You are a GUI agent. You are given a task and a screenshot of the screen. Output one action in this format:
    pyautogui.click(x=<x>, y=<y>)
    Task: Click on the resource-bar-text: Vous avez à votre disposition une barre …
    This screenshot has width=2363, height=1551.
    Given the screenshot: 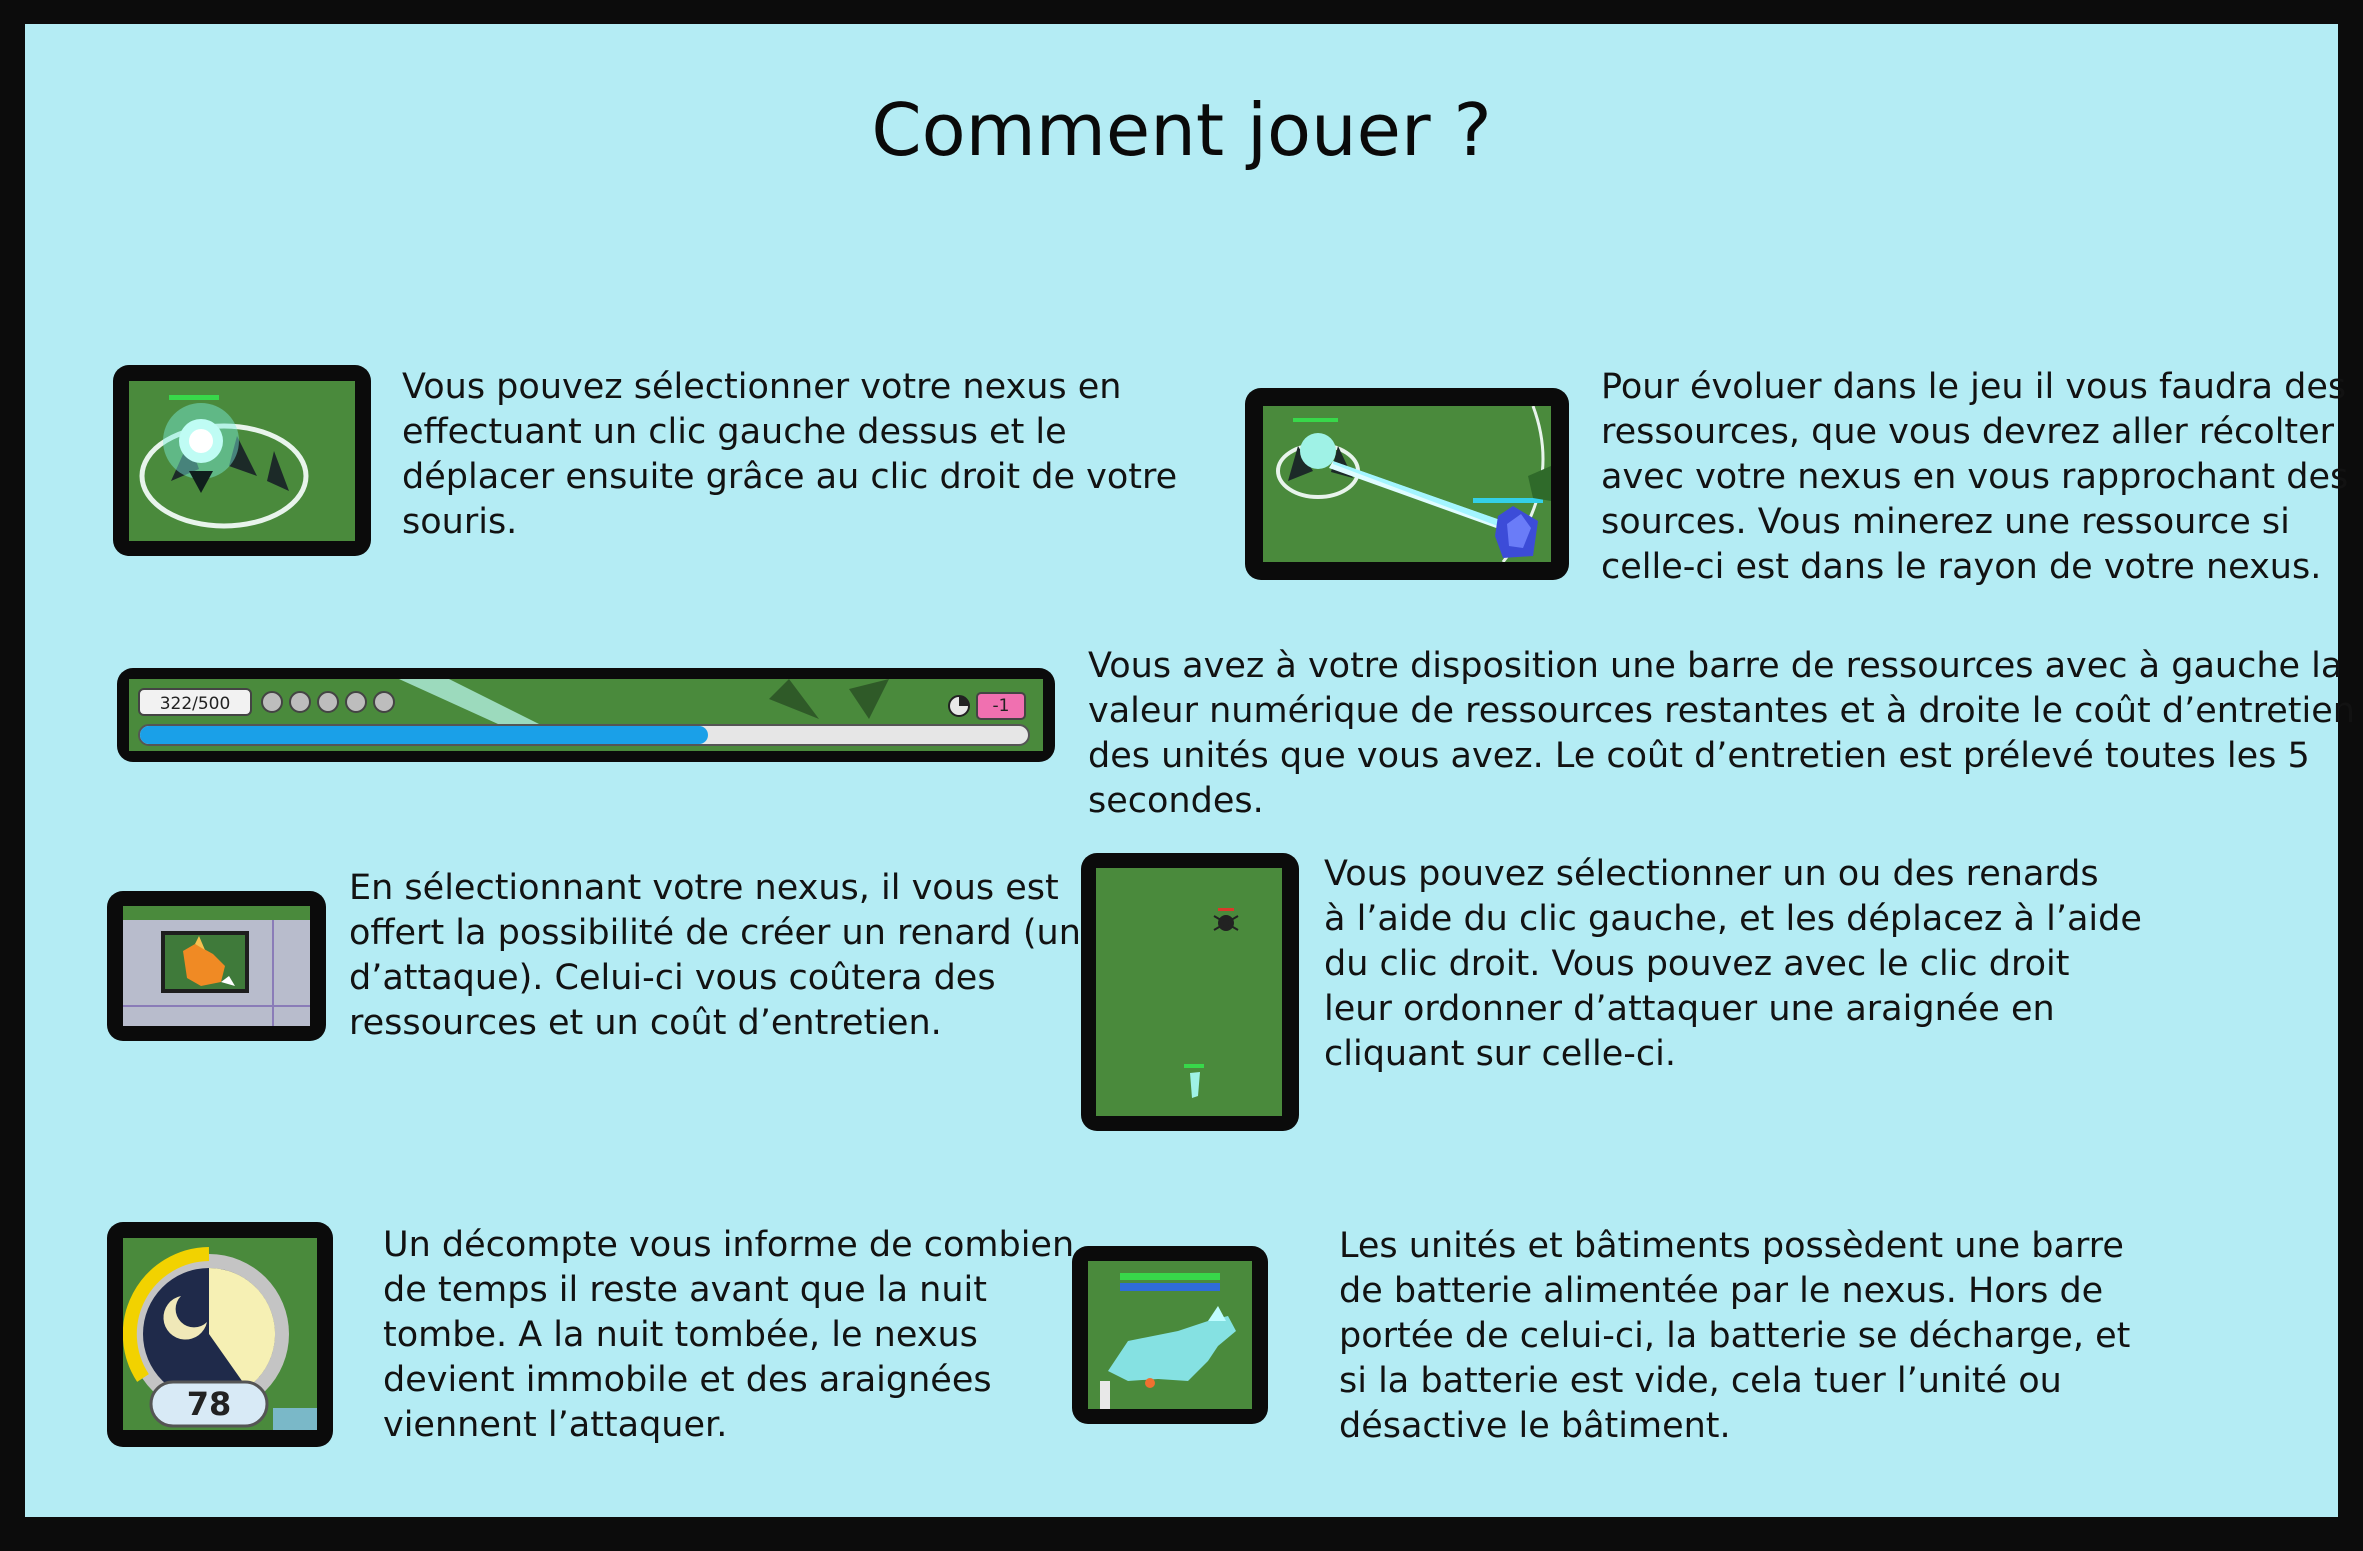 What is the action you would take?
    pyautogui.click(x=1721, y=733)
    